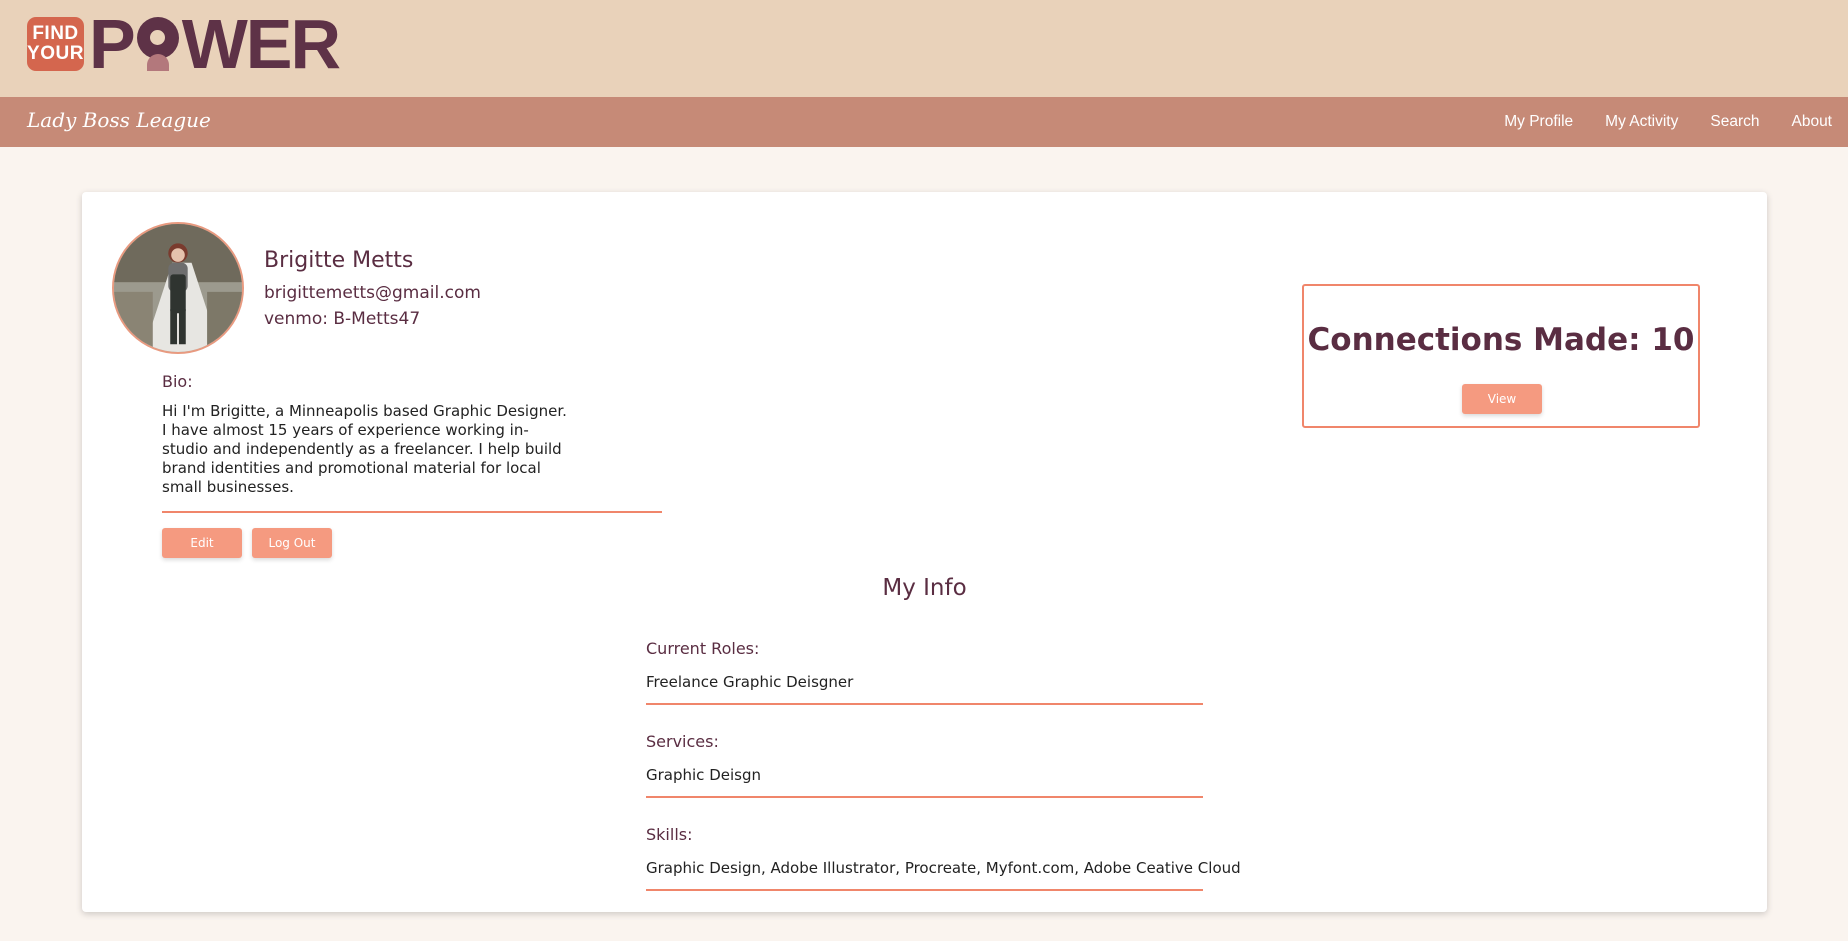 This screenshot has width=1848, height=941. I want to click on nav-search: Search, so click(1734, 122).